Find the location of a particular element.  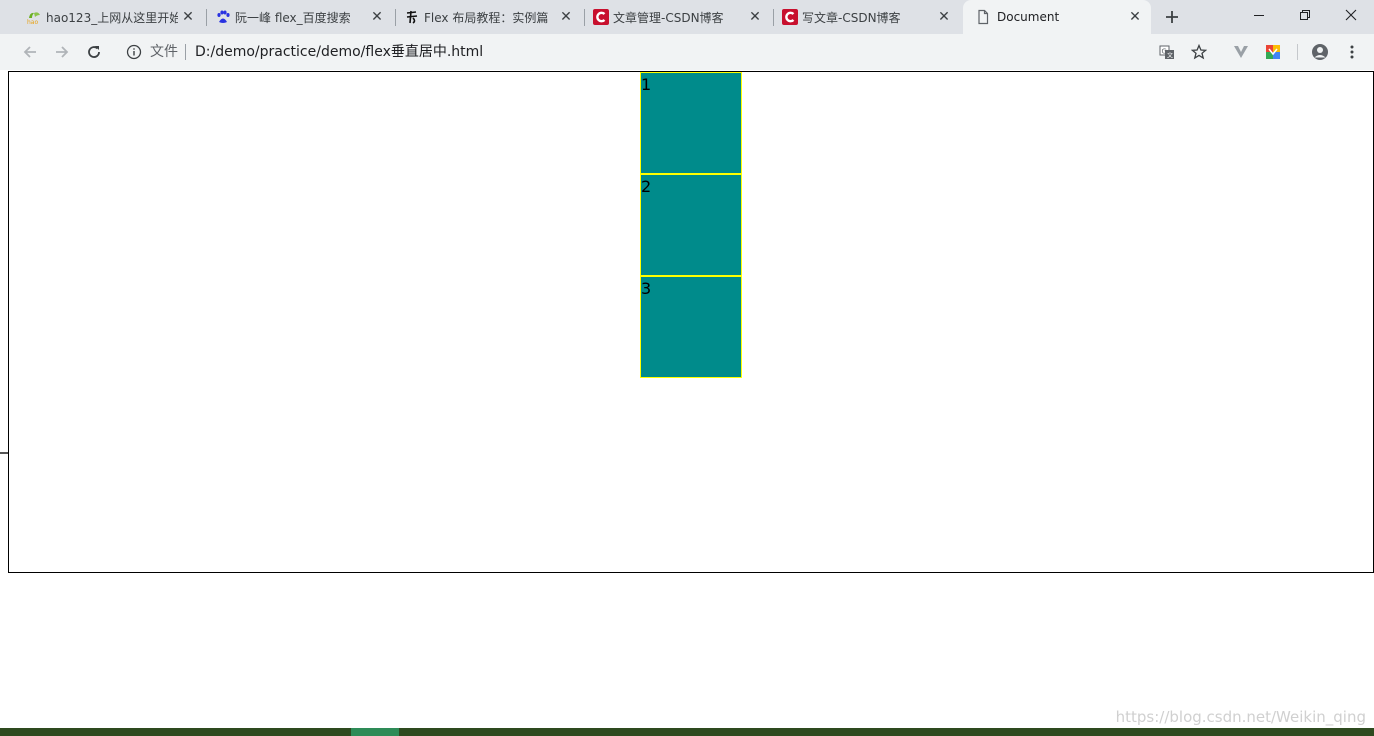

tab-hao123: hao hao123_上网从这里开始 ✕ is located at coordinates (111, 17).